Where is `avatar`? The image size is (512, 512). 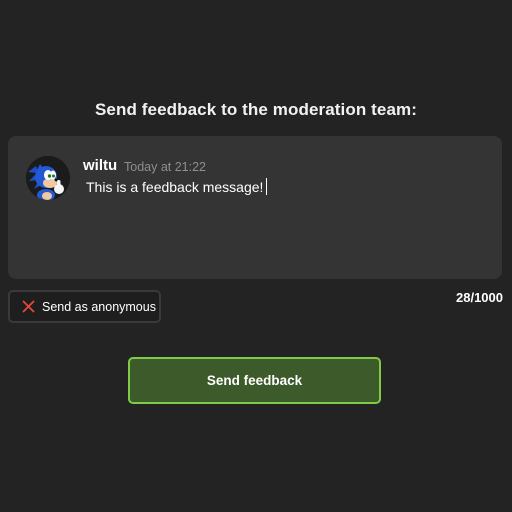
avatar is located at coordinates (48, 178).